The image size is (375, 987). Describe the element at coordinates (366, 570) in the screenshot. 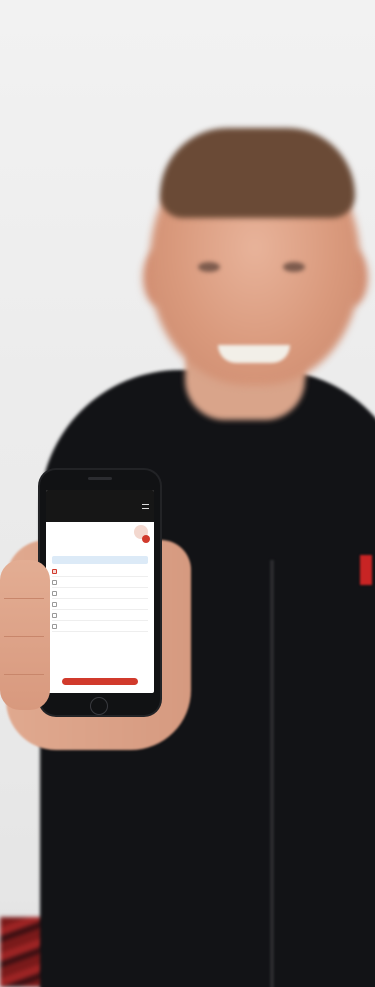

I see `jacket-logo-patch` at that location.